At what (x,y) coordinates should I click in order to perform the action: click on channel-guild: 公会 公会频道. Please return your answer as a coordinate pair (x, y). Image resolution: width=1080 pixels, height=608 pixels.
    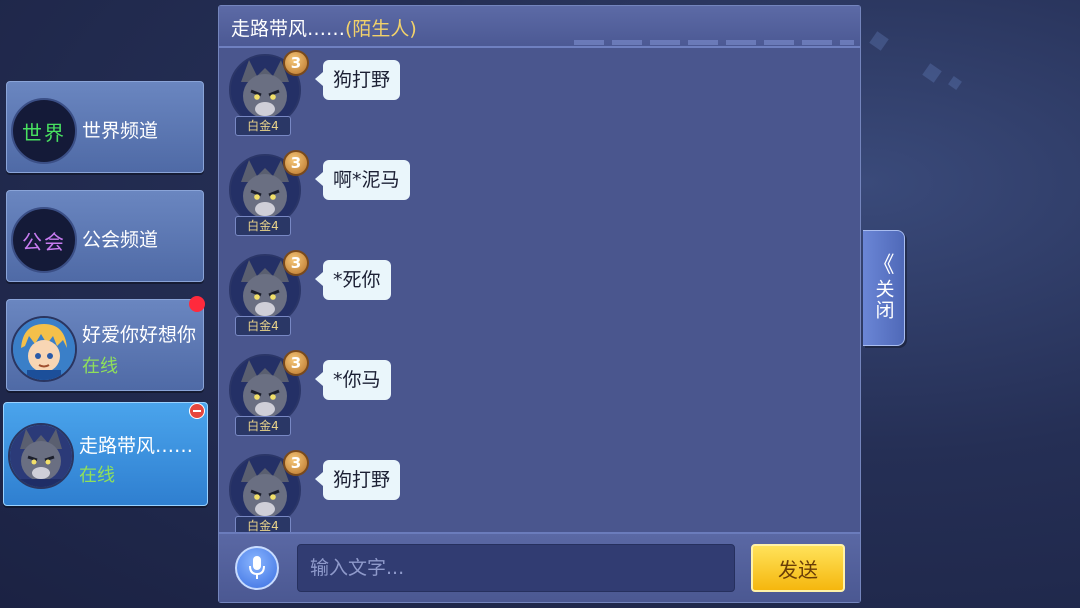
    Looking at the image, I should click on (105, 236).